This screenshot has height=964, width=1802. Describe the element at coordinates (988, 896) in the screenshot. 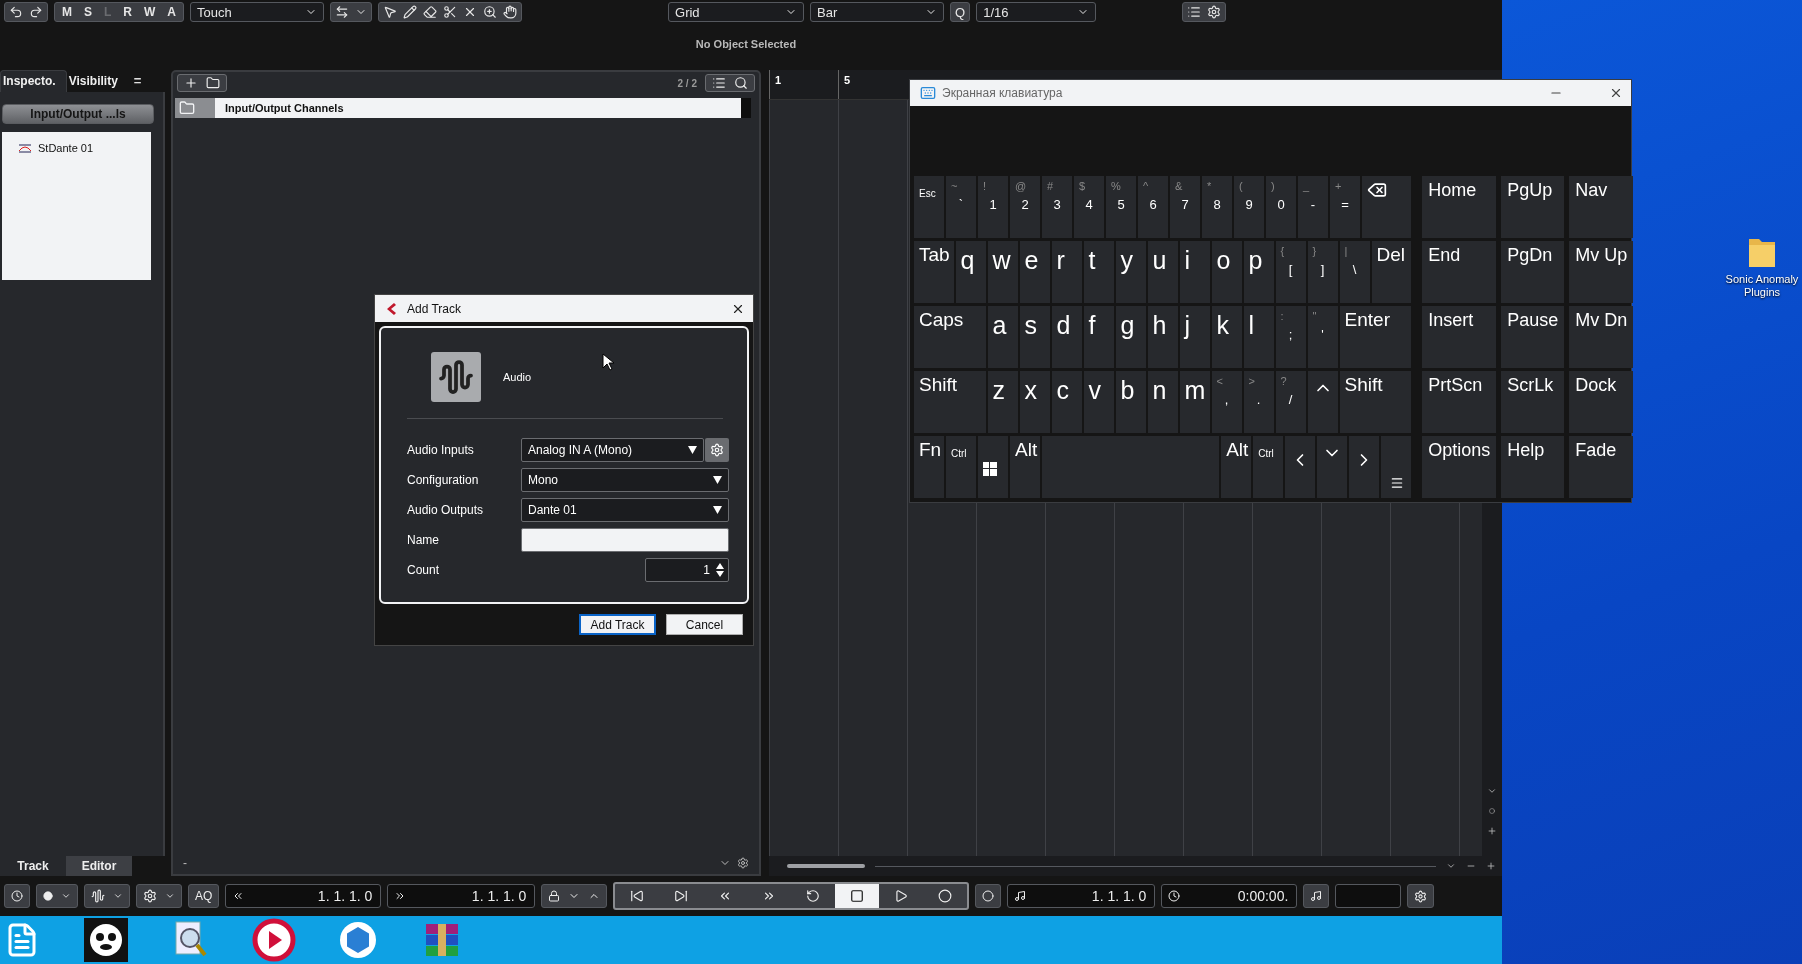

I see `sync-icon` at that location.